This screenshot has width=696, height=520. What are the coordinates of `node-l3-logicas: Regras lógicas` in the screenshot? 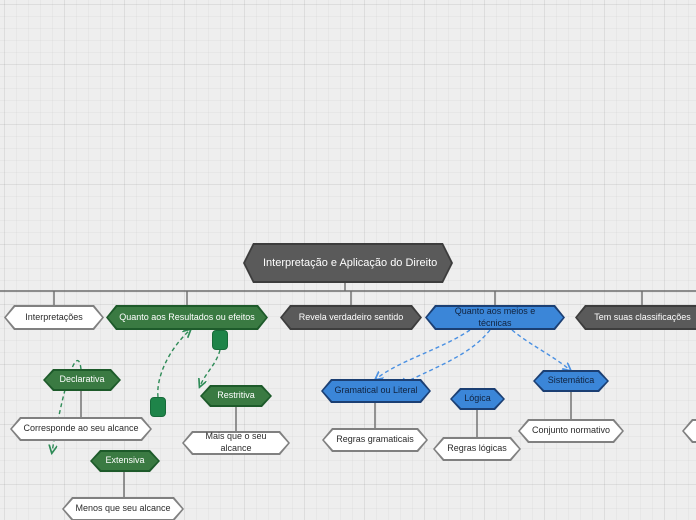 It's located at (477, 449).